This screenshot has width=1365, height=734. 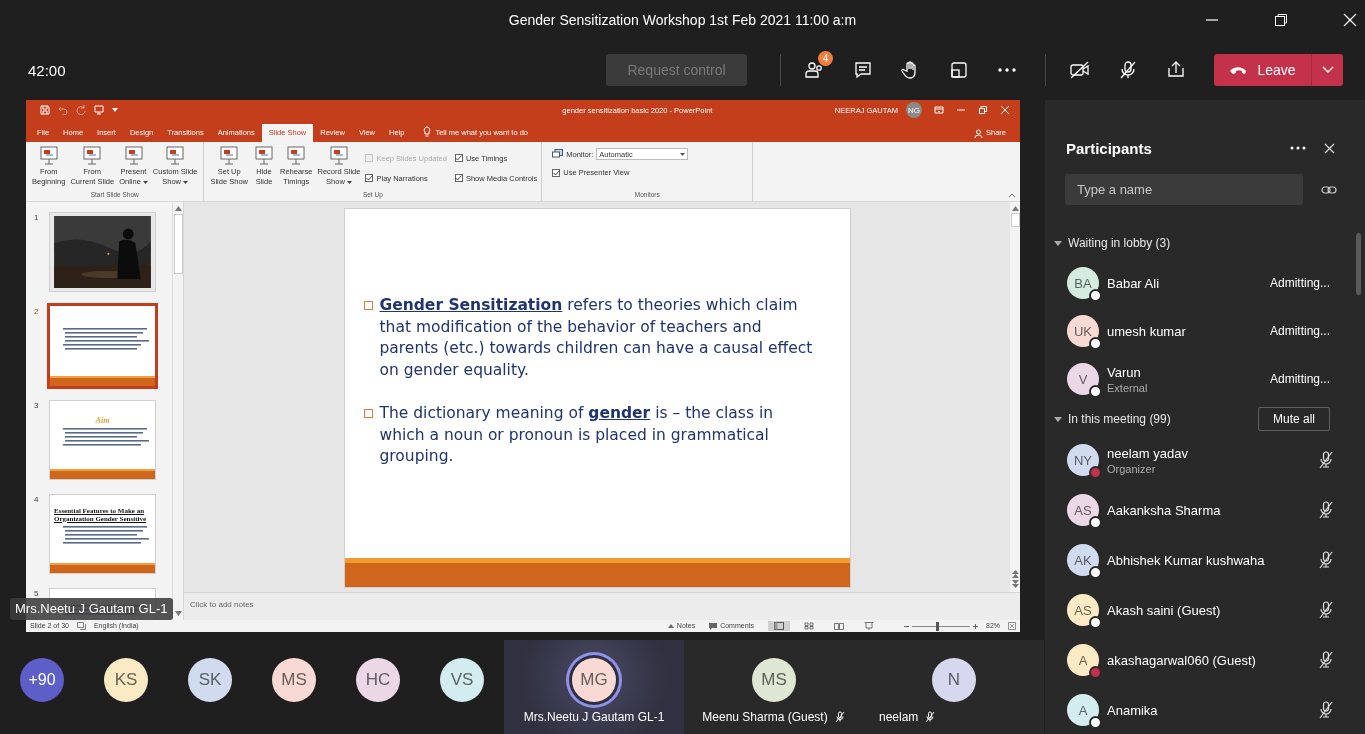 I want to click on scroll-down-icon, so click(x=178, y=613).